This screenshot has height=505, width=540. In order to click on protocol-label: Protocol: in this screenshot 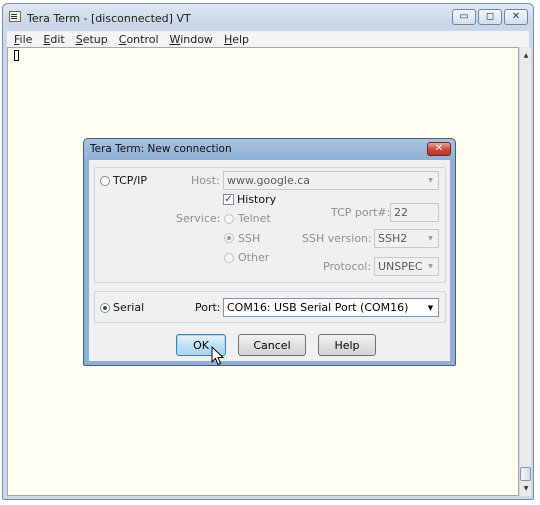, I will do `click(347, 266)`.